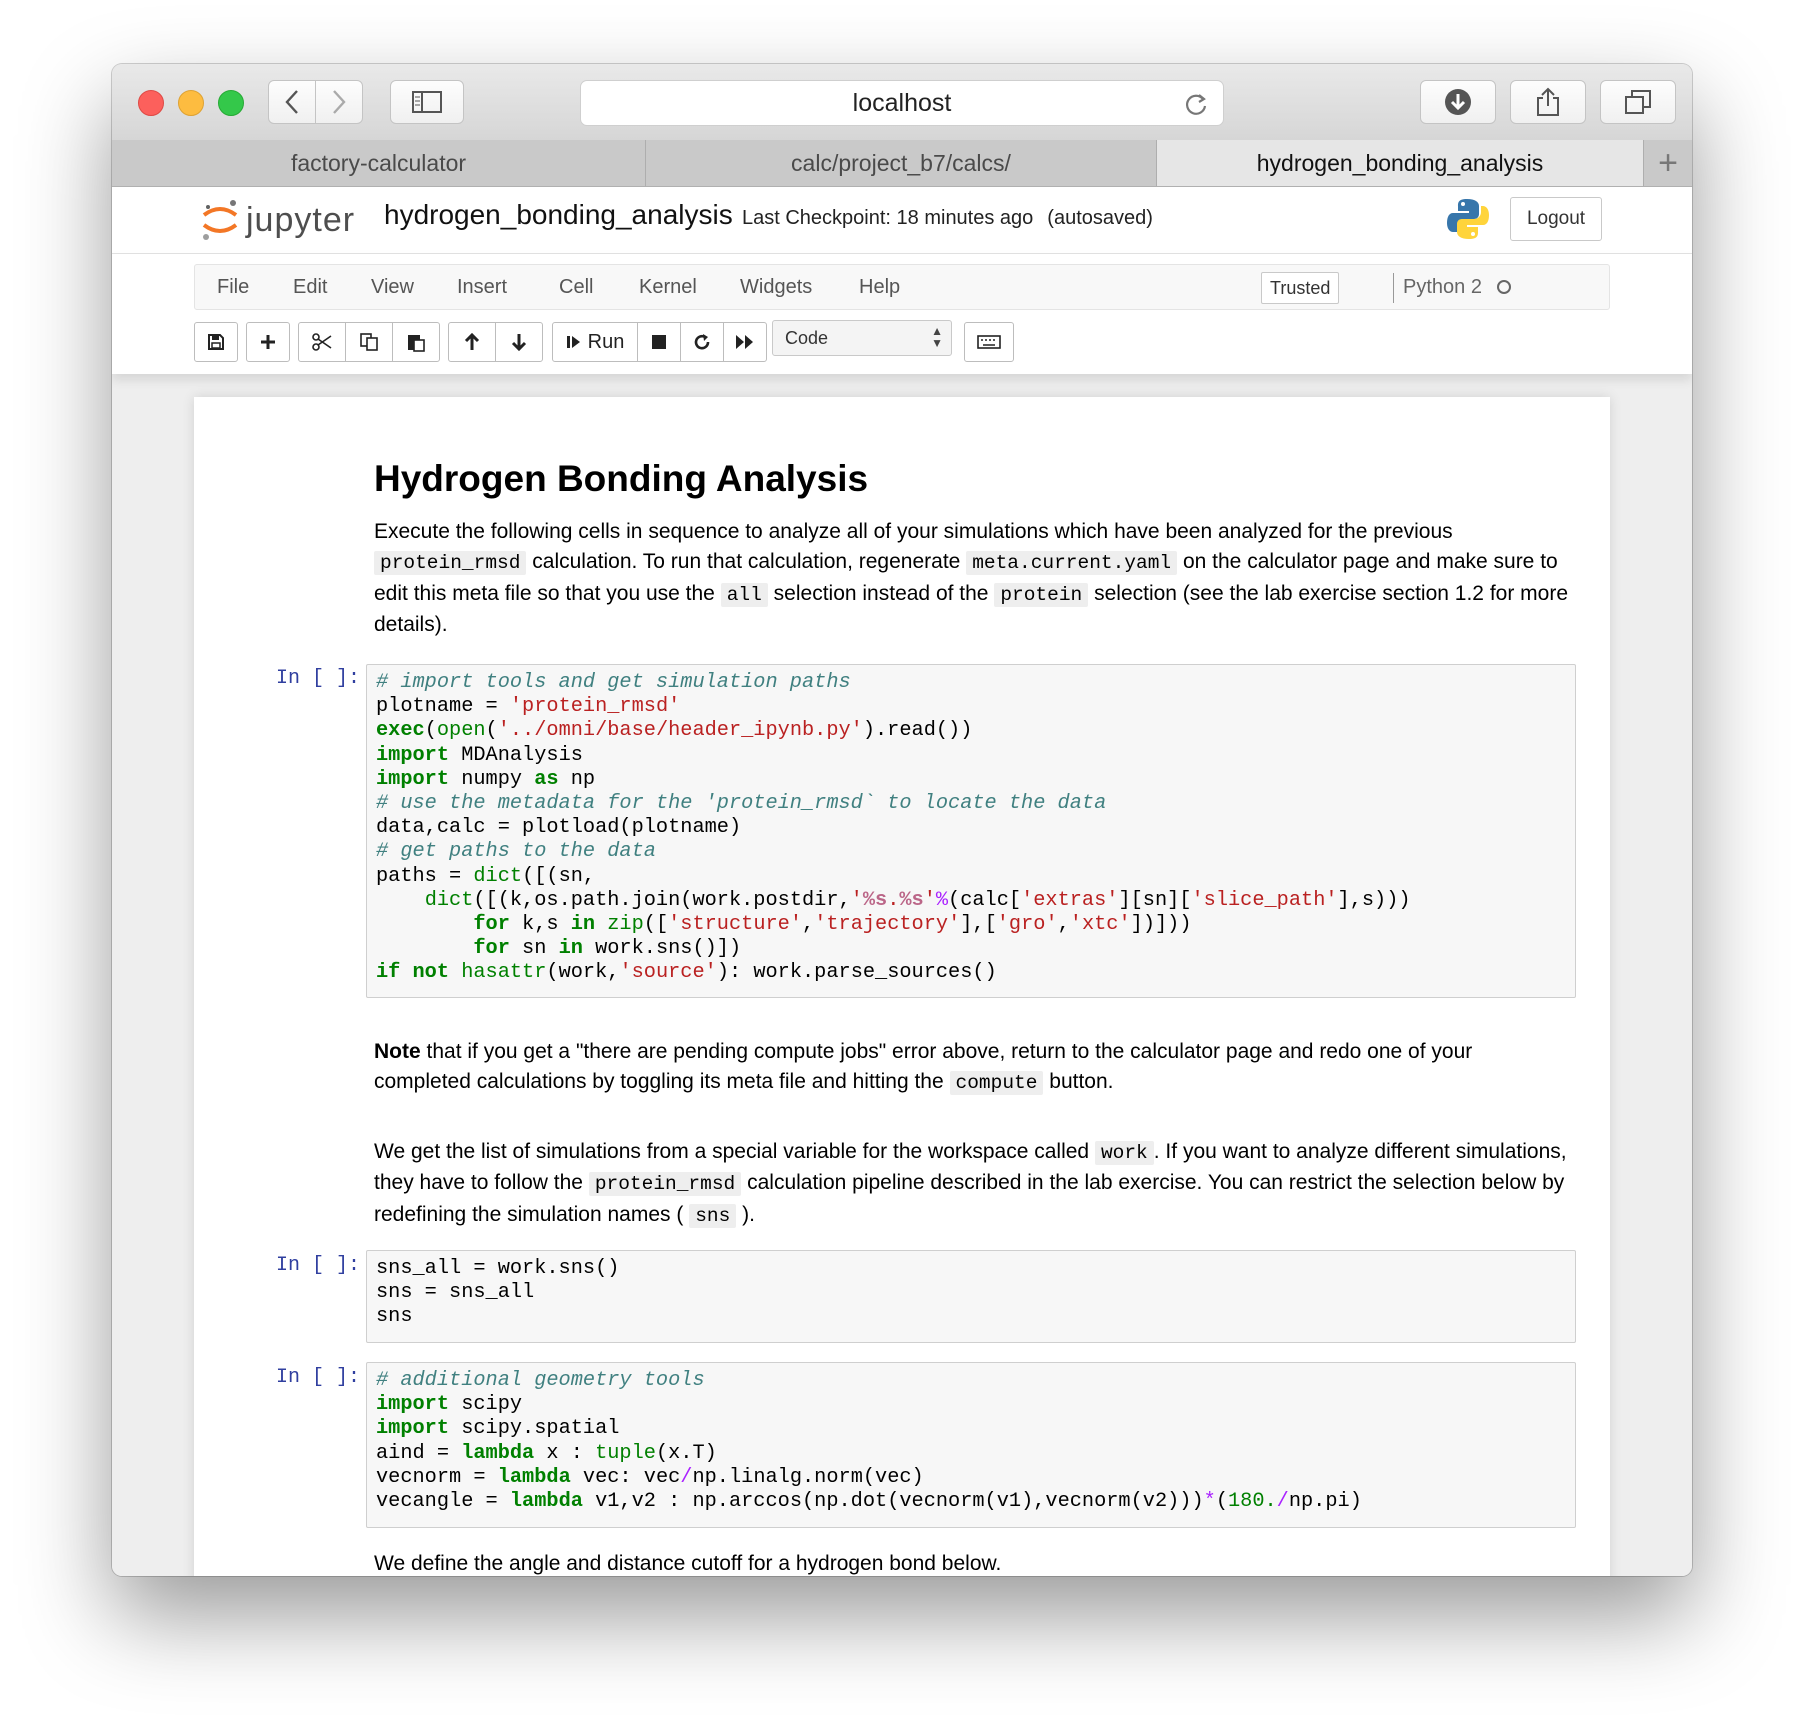 This screenshot has height=1728, width=1796. I want to click on copy-cell-button, so click(369, 342).